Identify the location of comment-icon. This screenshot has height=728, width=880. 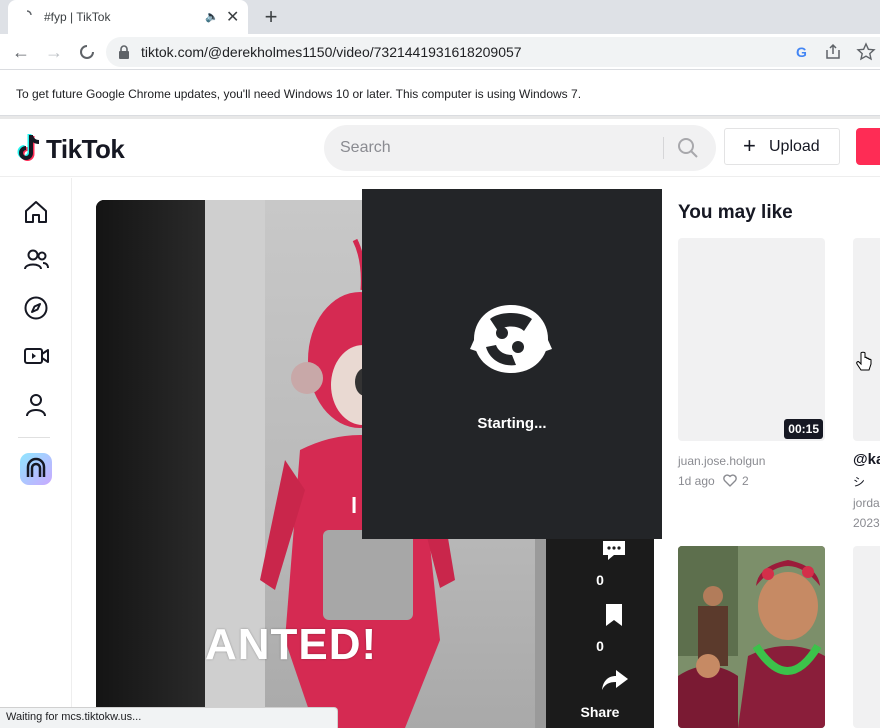
(614, 550).